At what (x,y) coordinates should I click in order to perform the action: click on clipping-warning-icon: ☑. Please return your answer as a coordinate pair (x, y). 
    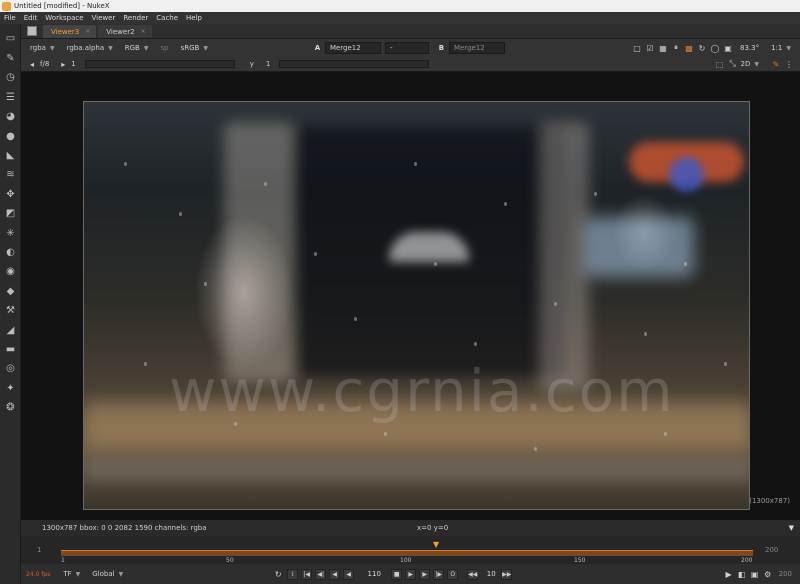
    Looking at the image, I should click on (650, 48).